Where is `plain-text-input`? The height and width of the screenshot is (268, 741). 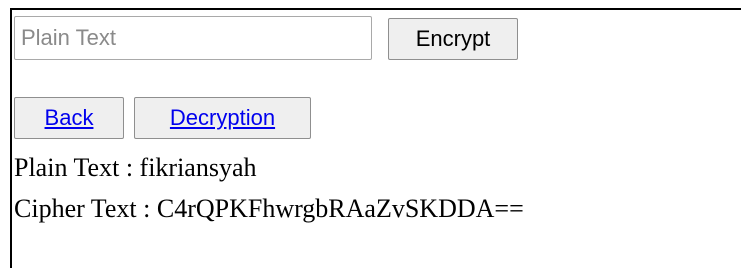
plain-text-input is located at coordinates (193, 38).